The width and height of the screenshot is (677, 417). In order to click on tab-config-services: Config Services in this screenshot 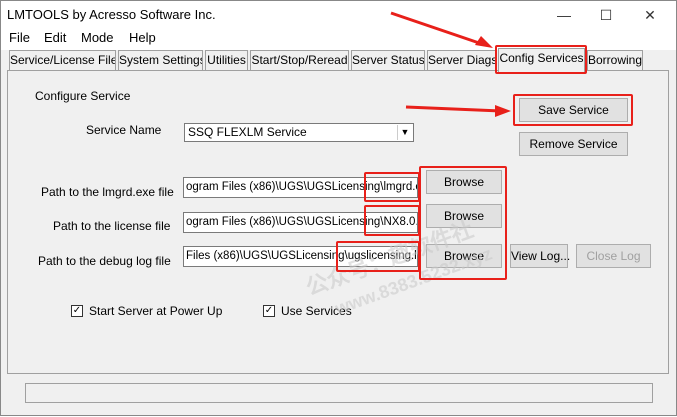, I will do `click(541, 60)`.